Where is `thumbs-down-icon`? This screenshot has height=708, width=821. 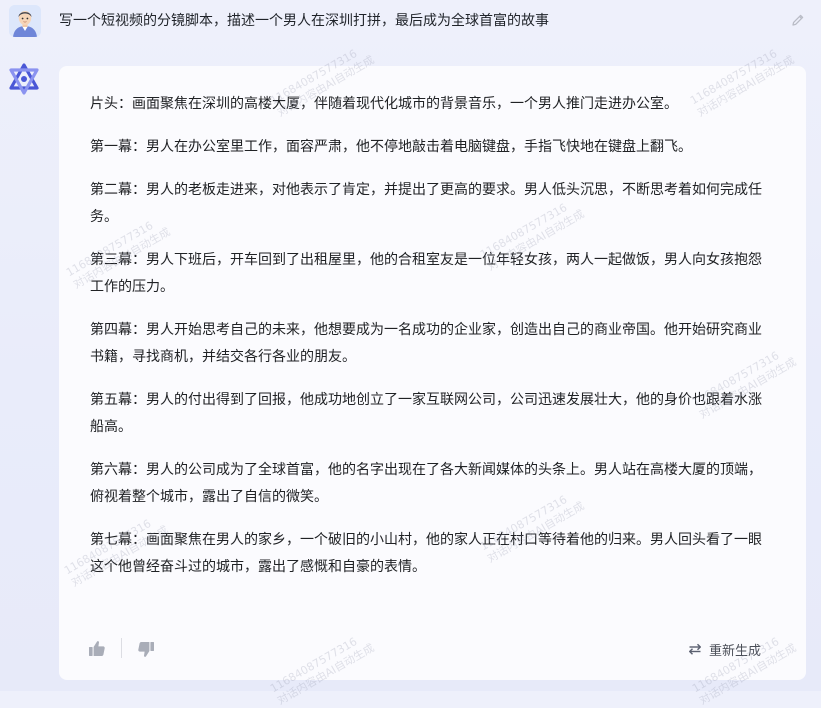
thumbs-down-icon is located at coordinates (146, 649).